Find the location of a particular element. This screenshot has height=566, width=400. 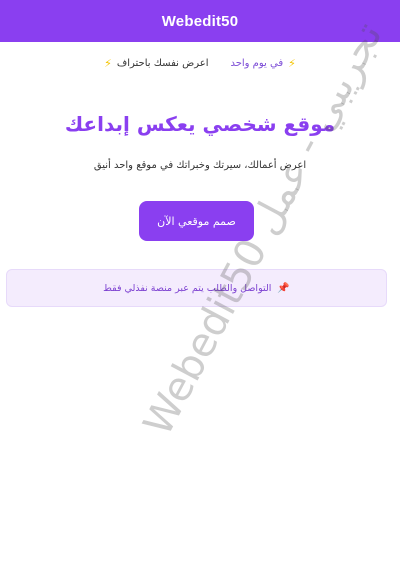

contact-notice: 📌 التواصل والطلب يتم عبر منصة نفذلي فقط is located at coordinates (196, 288).